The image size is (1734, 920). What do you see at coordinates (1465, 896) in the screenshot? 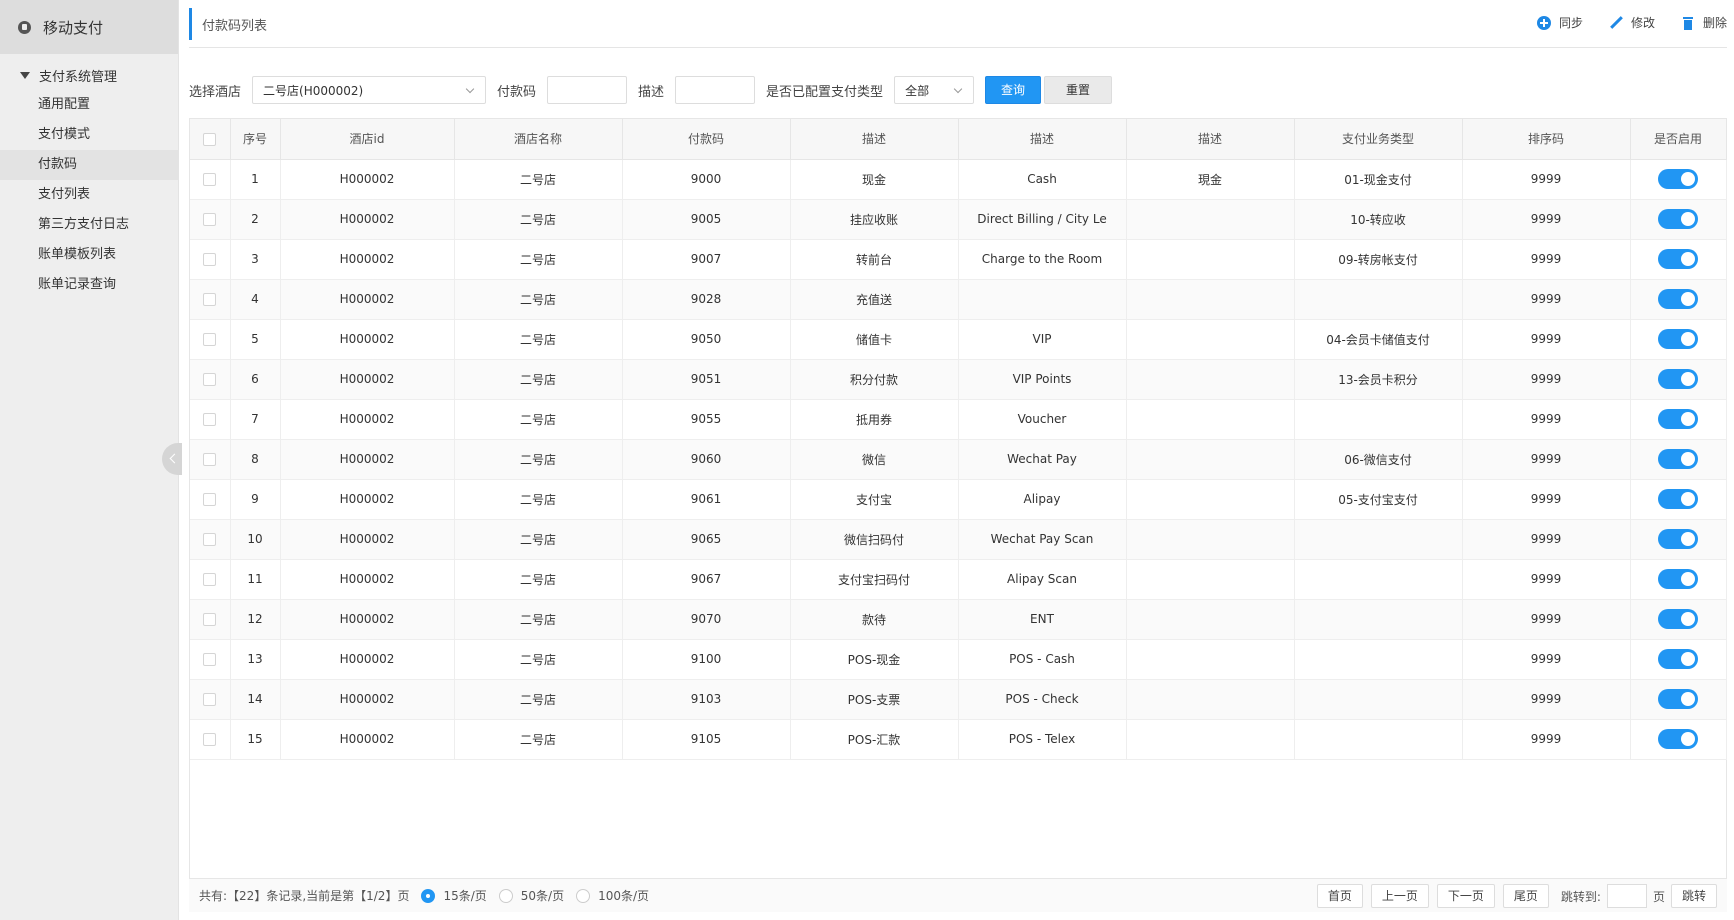
I see `next-page-button: 下一页` at bounding box center [1465, 896].